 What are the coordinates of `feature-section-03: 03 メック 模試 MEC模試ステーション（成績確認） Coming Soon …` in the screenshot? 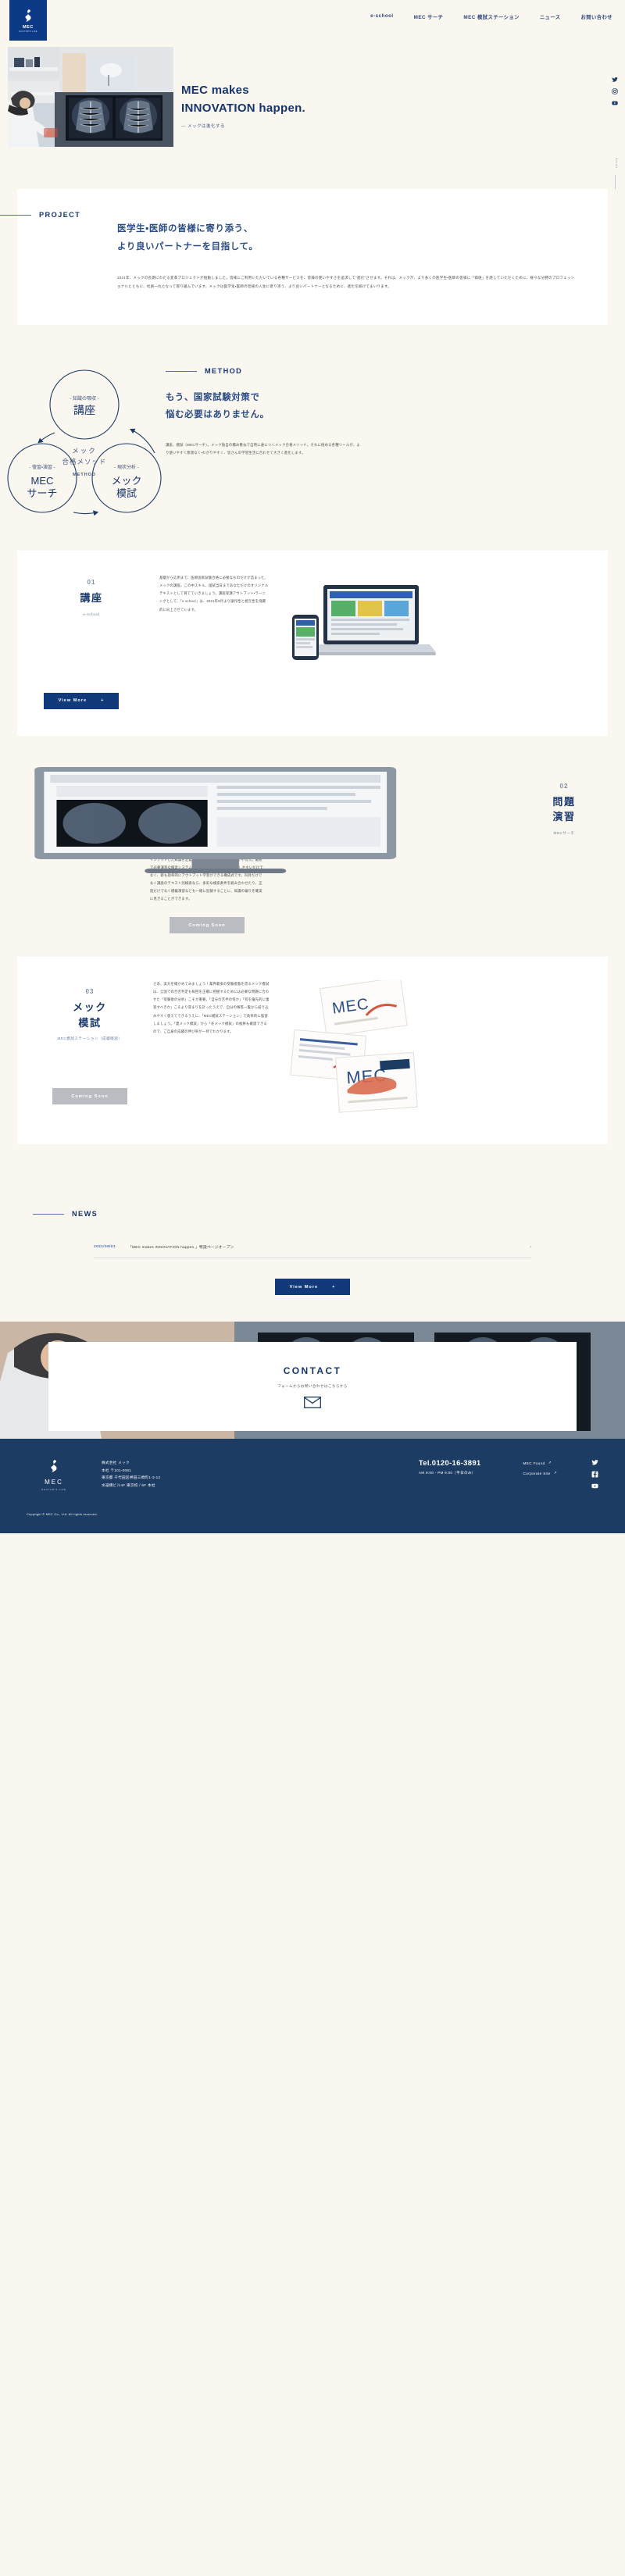 It's located at (312, 1068).